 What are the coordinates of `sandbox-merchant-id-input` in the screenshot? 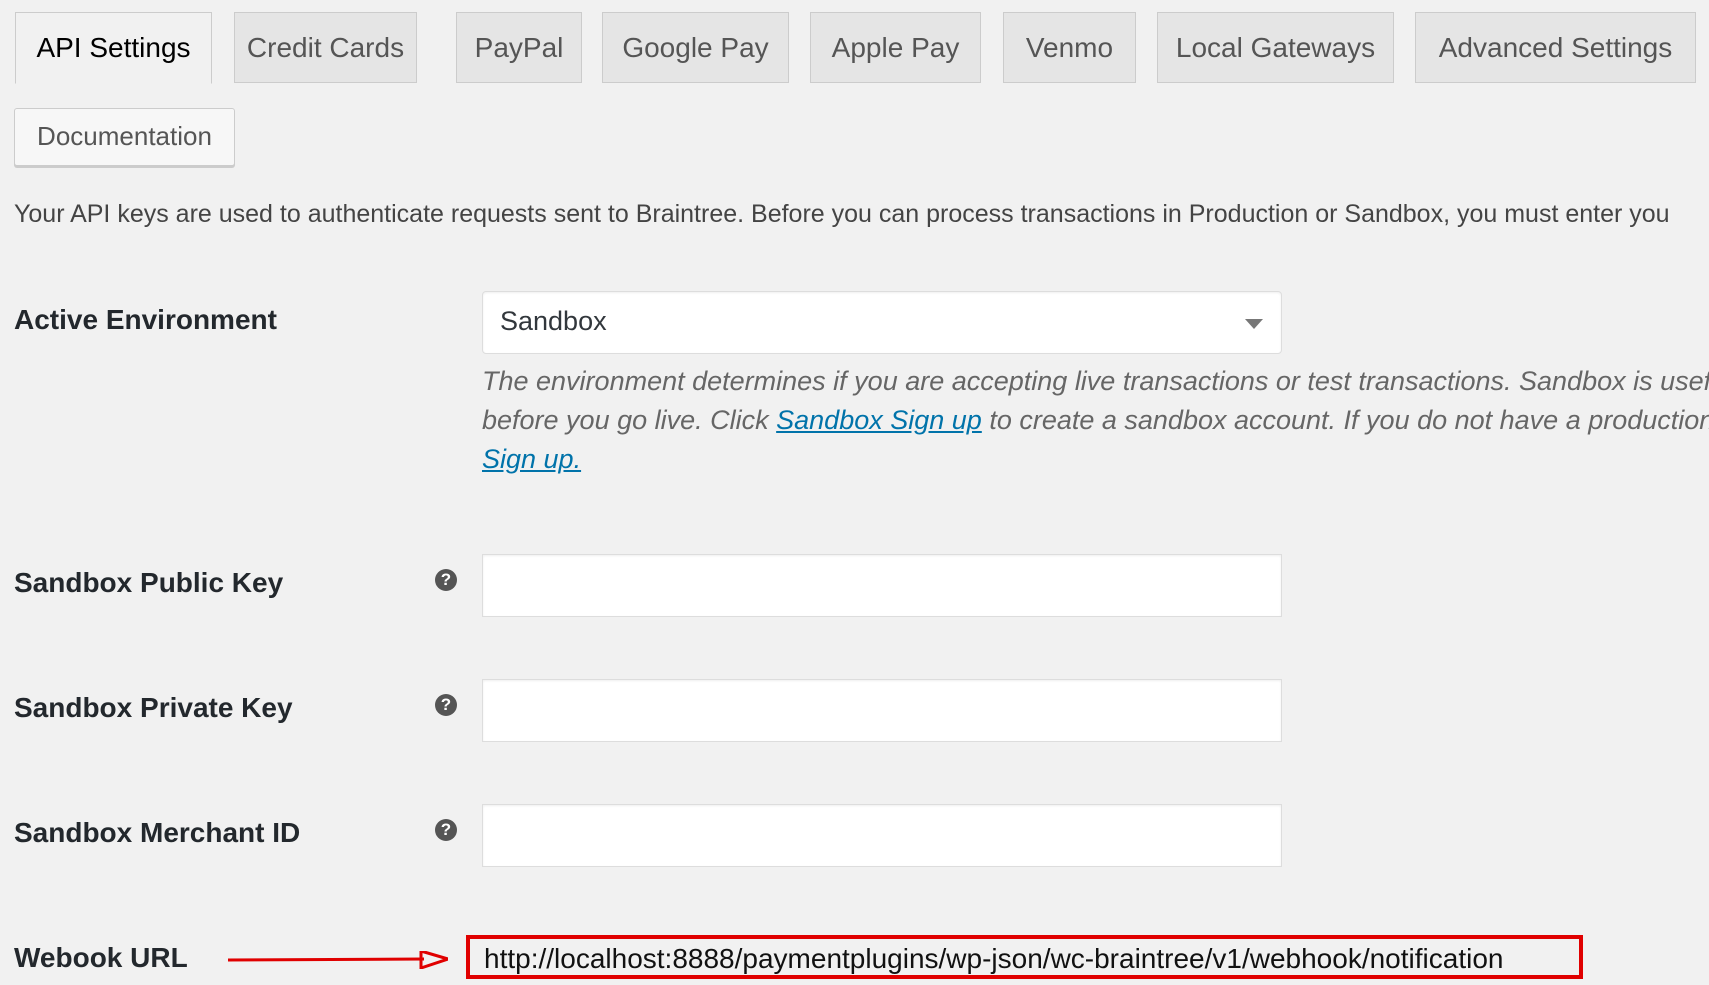 It's located at (882, 835).